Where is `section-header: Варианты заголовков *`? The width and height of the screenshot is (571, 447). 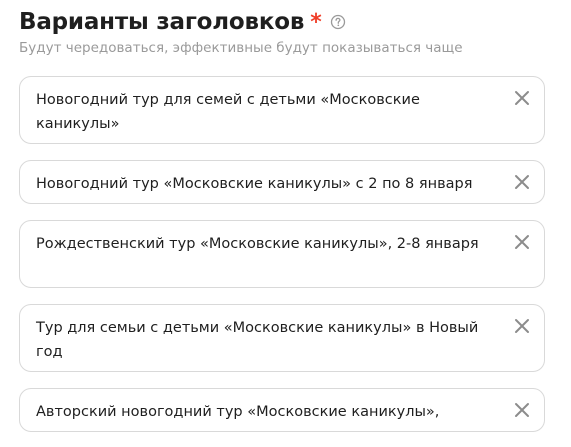
section-header: Варианты заголовков * is located at coordinates (182, 22).